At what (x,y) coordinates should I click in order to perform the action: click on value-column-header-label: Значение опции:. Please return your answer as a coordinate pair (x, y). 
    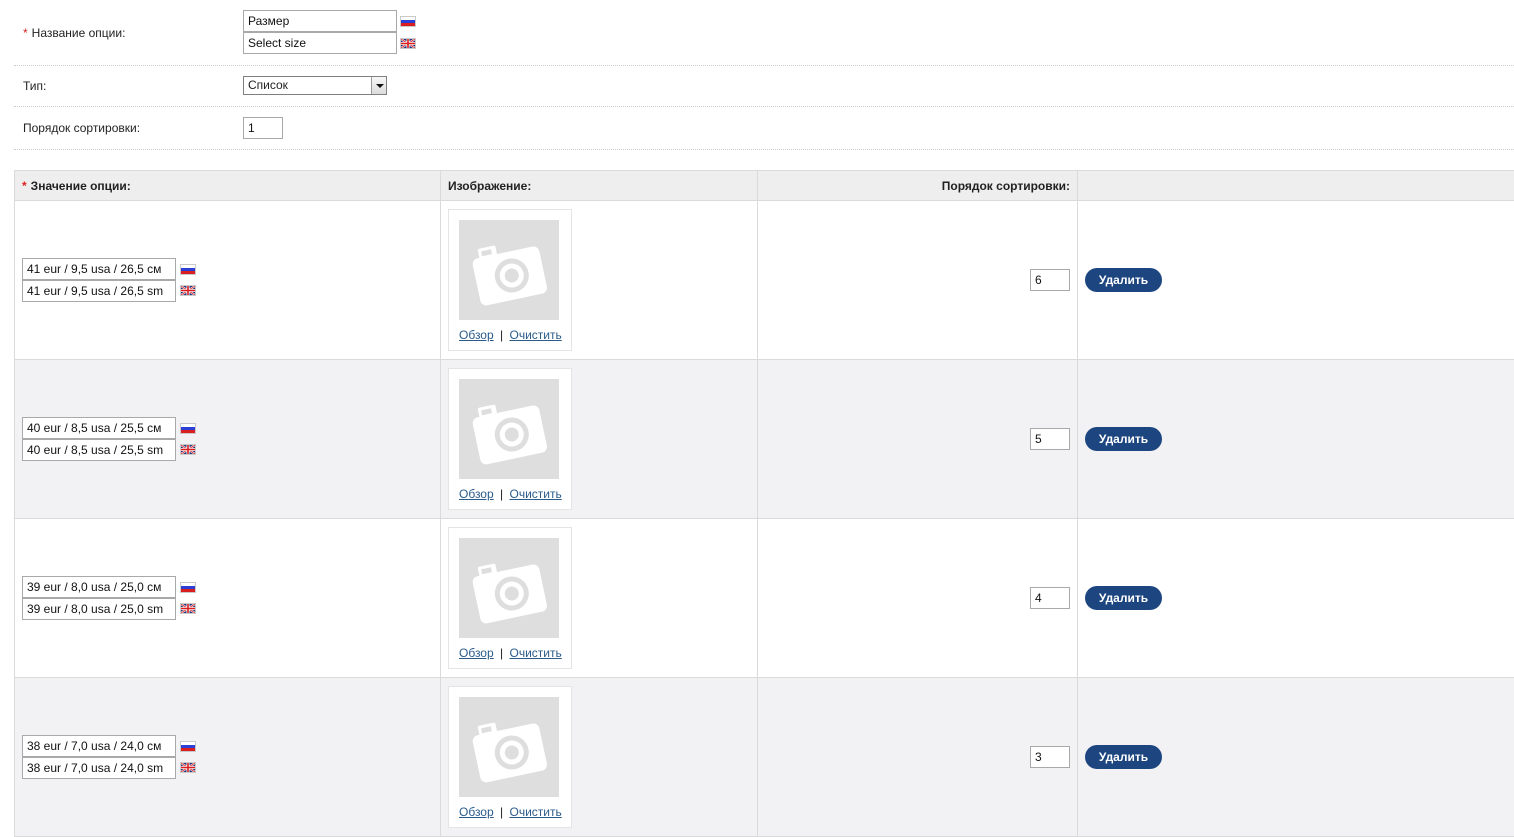
    Looking at the image, I should click on (81, 186).